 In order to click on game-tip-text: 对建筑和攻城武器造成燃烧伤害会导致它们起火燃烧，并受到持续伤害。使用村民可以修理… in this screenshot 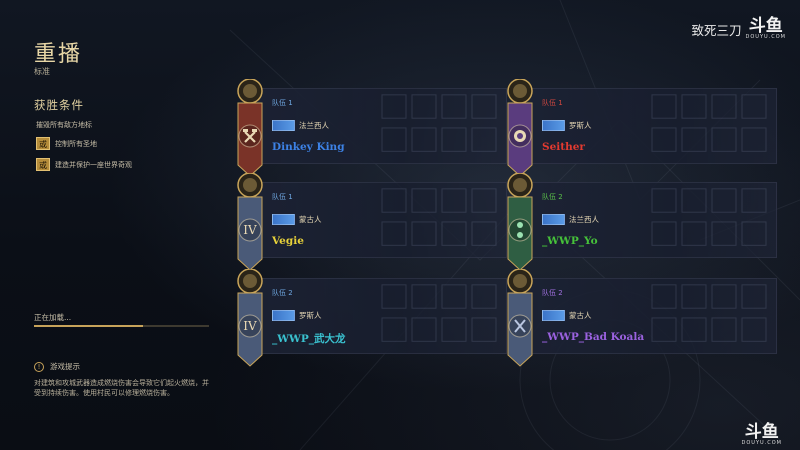, I will do `click(121, 388)`.